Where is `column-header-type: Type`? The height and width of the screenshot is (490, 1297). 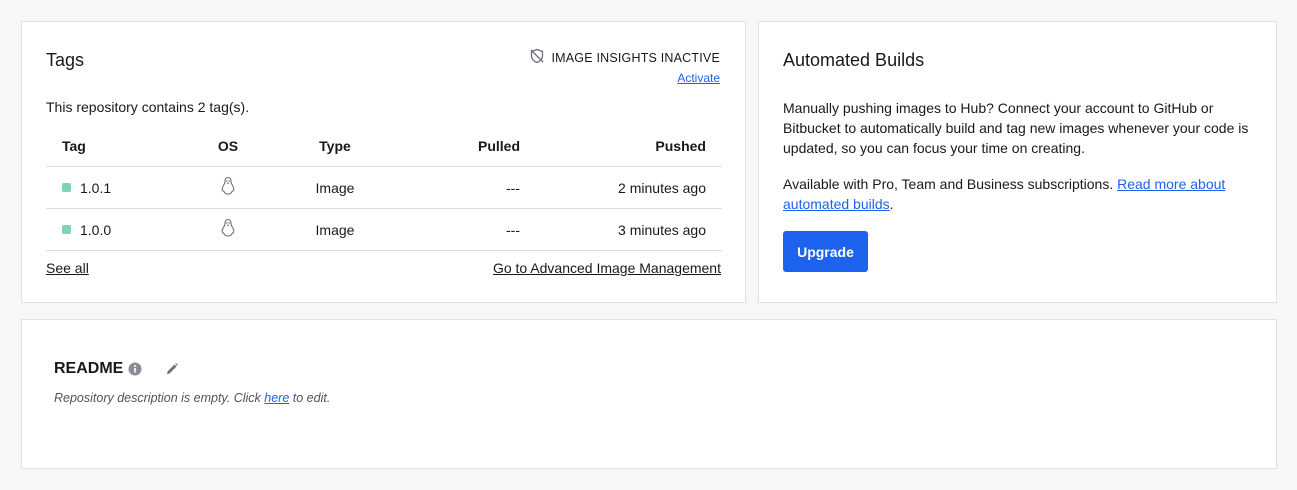
column-header-type: Type is located at coordinates (335, 146).